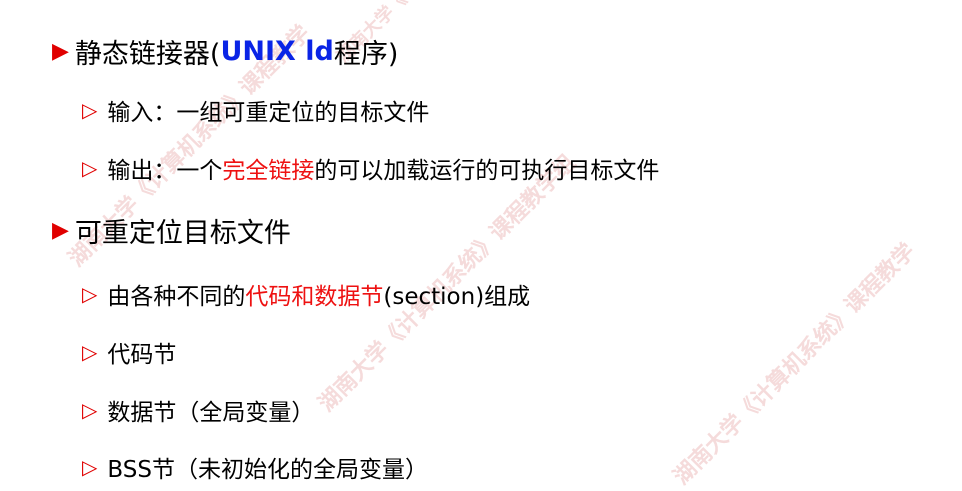 This screenshot has width=962, height=491. I want to click on sub-bullet-bss-section: ▷ BSS节（未初始化的全局变量）, so click(255, 467).